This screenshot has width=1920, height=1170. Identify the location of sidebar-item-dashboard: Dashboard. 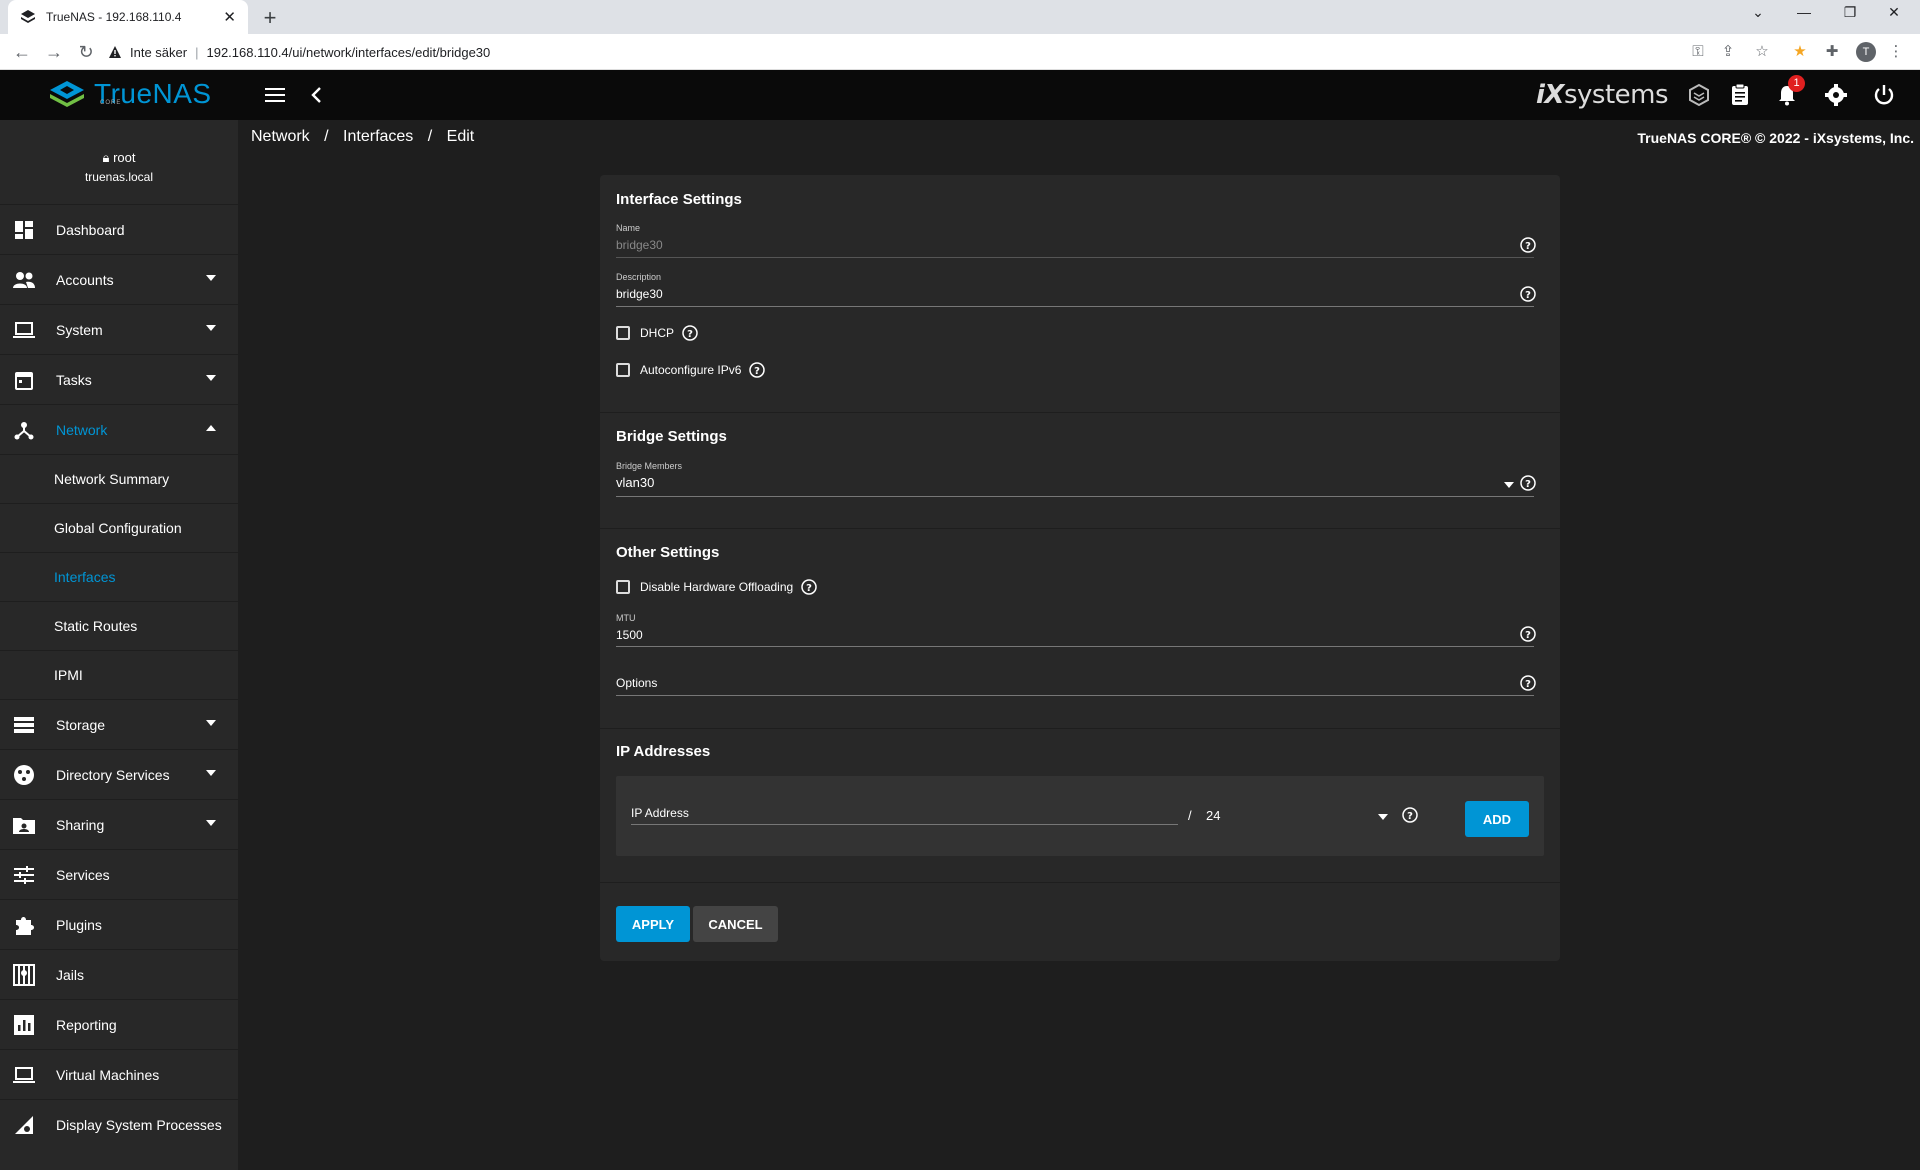
(119, 229).